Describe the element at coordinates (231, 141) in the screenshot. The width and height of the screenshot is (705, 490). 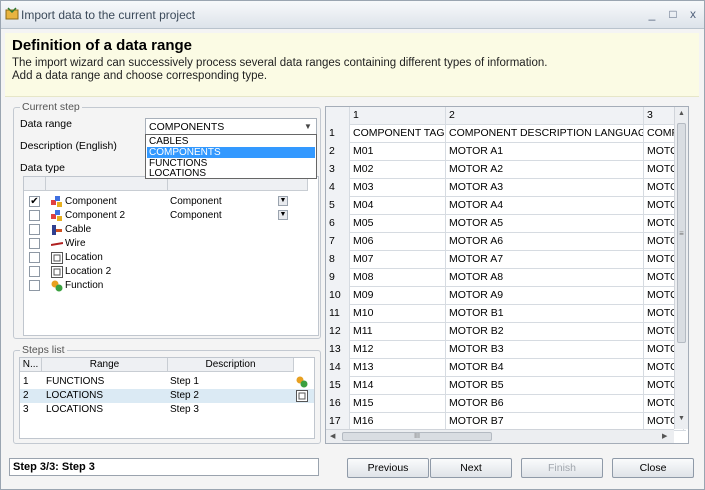
I see `dropdown-option-cables: CABLES` at that location.